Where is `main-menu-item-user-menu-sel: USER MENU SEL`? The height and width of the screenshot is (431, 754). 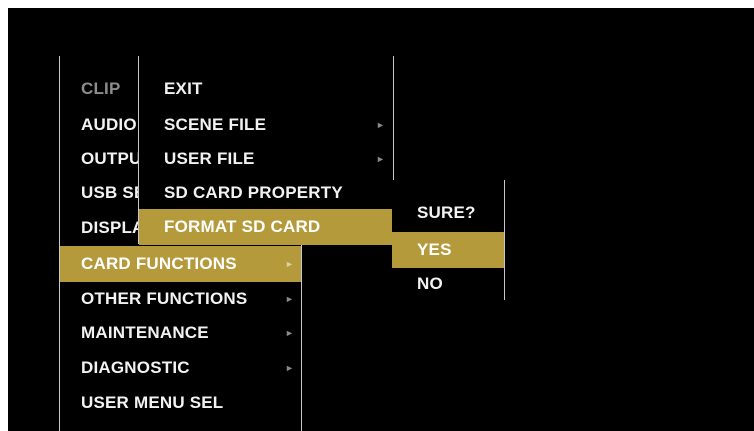 main-menu-item-user-menu-sel: USER MENU SEL is located at coordinates (180, 403).